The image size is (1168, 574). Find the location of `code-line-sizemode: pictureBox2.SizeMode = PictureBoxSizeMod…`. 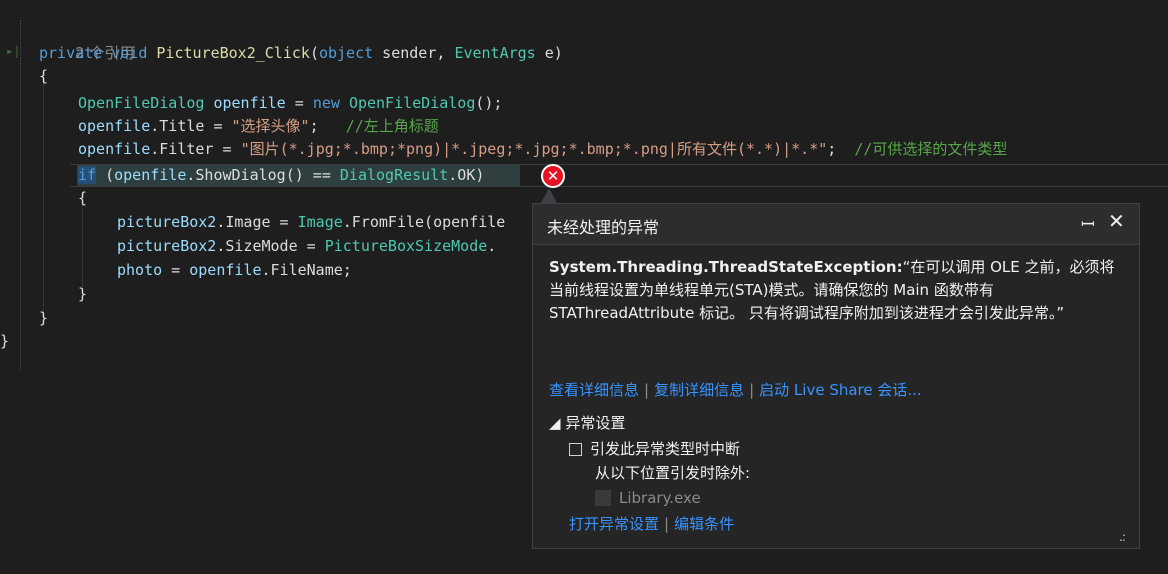

code-line-sizemode: pictureBox2.SizeMode = PictureBoxSizeMod… is located at coordinates (306, 246).